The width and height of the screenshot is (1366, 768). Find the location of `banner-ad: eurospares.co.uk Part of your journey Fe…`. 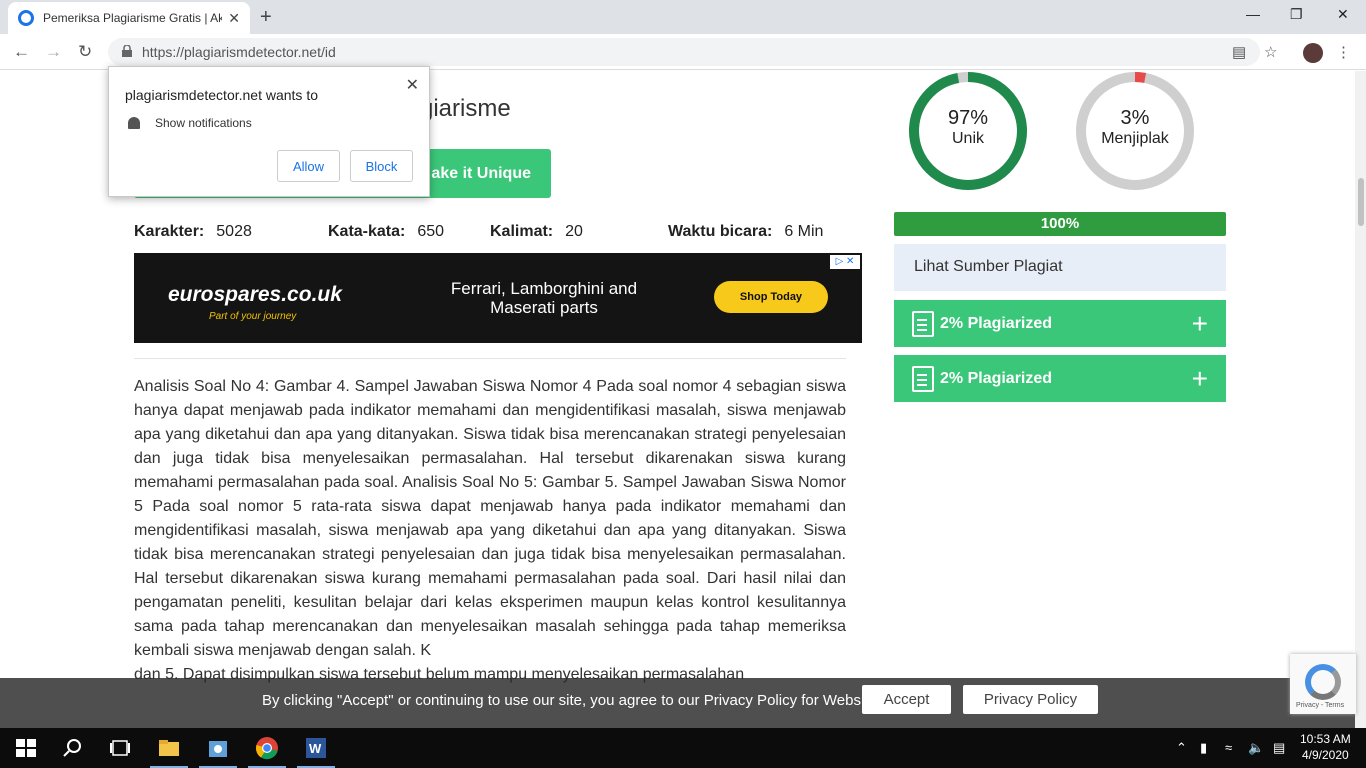

banner-ad: eurospares.co.uk Part of your journey Fe… is located at coordinates (498, 298).